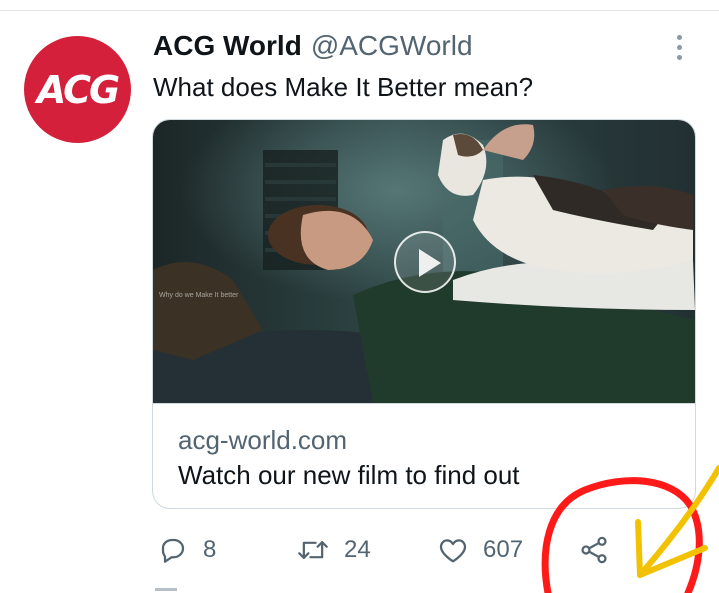 Image resolution: width=719 pixels, height=593 pixels. I want to click on reply-count: 8, so click(210, 549).